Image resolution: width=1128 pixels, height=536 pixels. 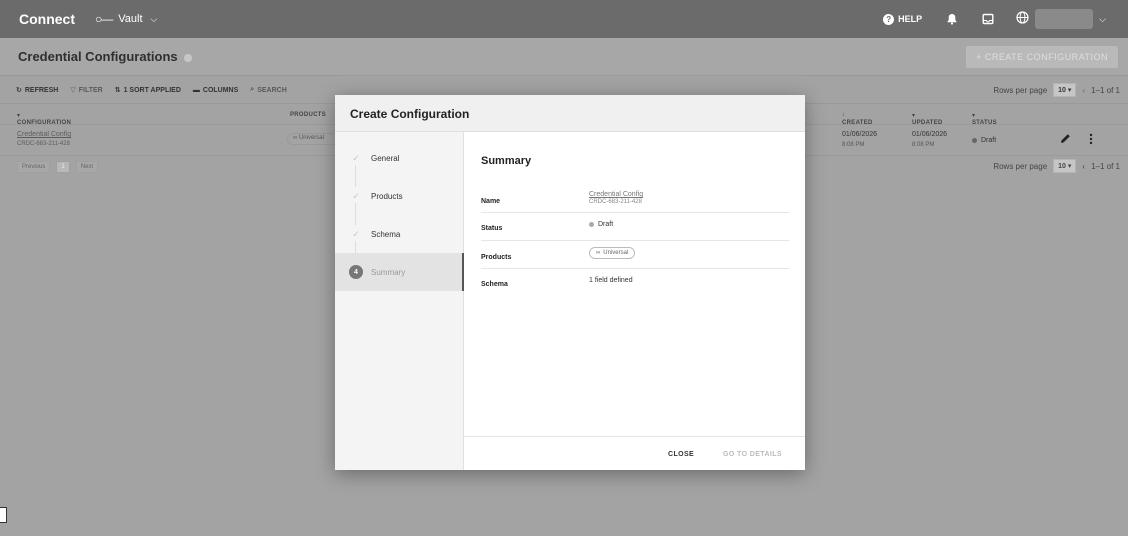 What do you see at coordinates (570, 113) in the screenshot?
I see `dialog-header: Create Configuration` at bounding box center [570, 113].